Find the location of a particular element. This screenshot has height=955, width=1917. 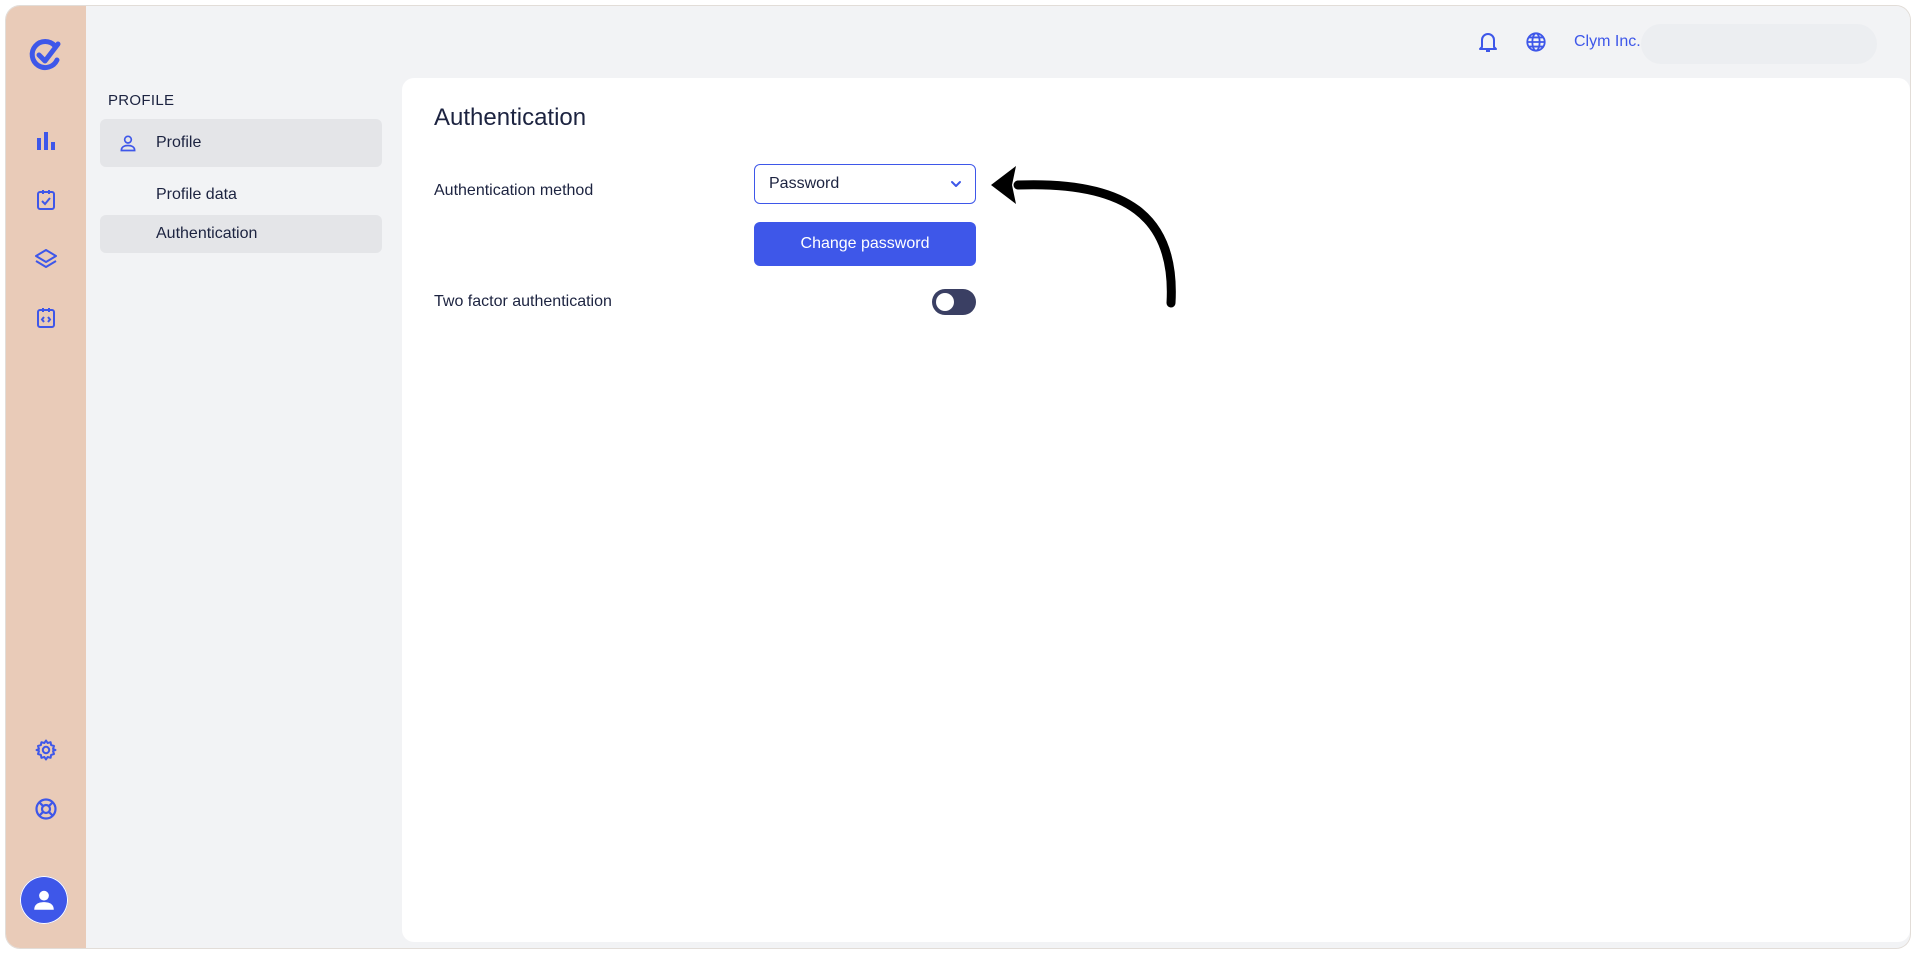

change-password-button: Change password is located at coordinates (865, 244).